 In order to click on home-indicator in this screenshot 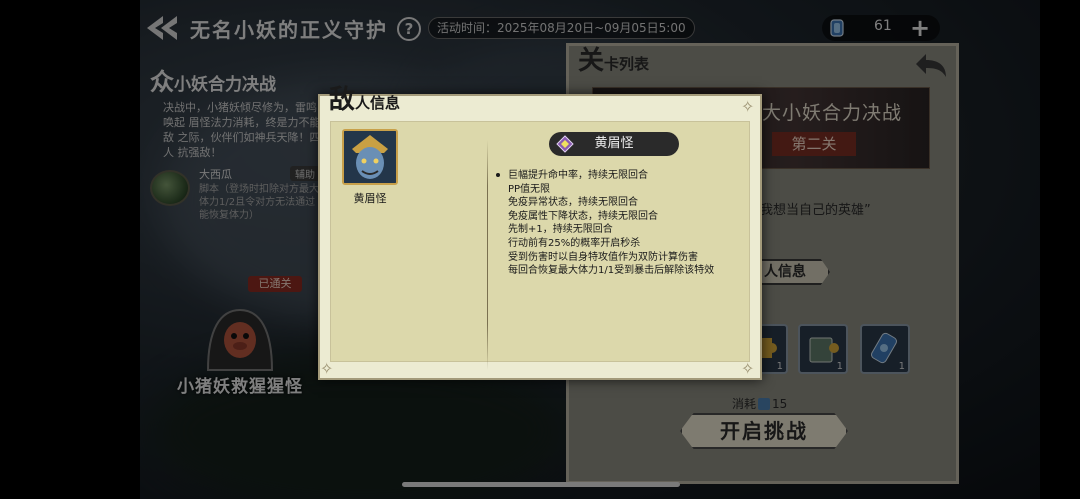, I will do `click(541, 484)`.